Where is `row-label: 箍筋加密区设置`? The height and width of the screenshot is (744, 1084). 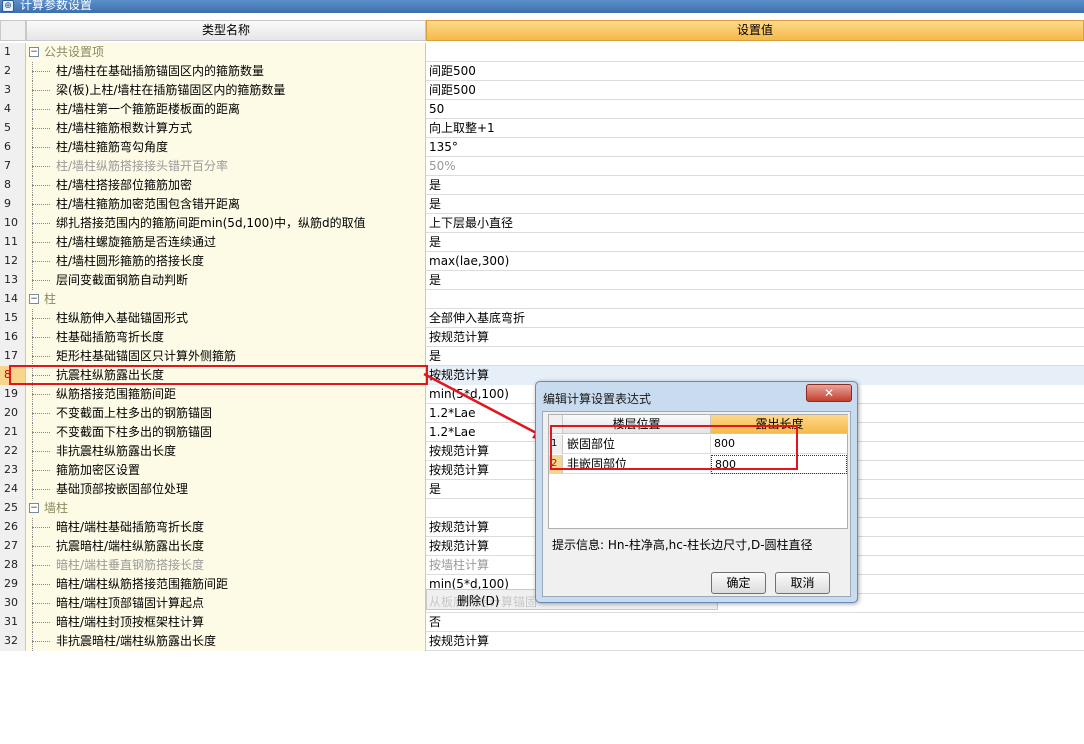 row-label: 箍筋加密区设置 is located at coordinates (98, 470).